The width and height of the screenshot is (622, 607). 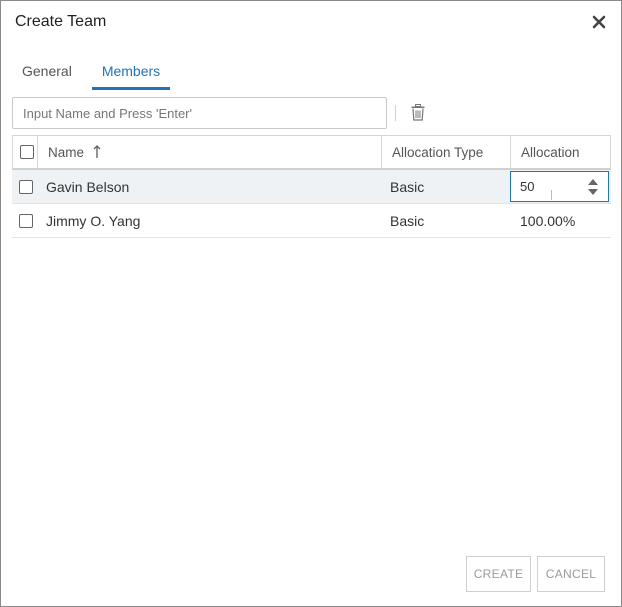 I want to click on toolbar-divider, so click(x=395, y=113).